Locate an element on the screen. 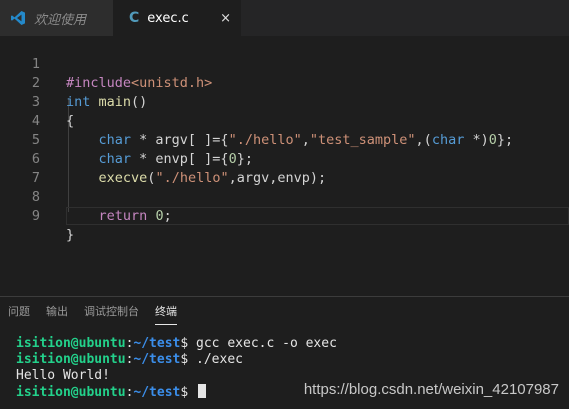  editor-tab-bar: 欢迎使用 C exec.c × is located at coordinates (284, 18).